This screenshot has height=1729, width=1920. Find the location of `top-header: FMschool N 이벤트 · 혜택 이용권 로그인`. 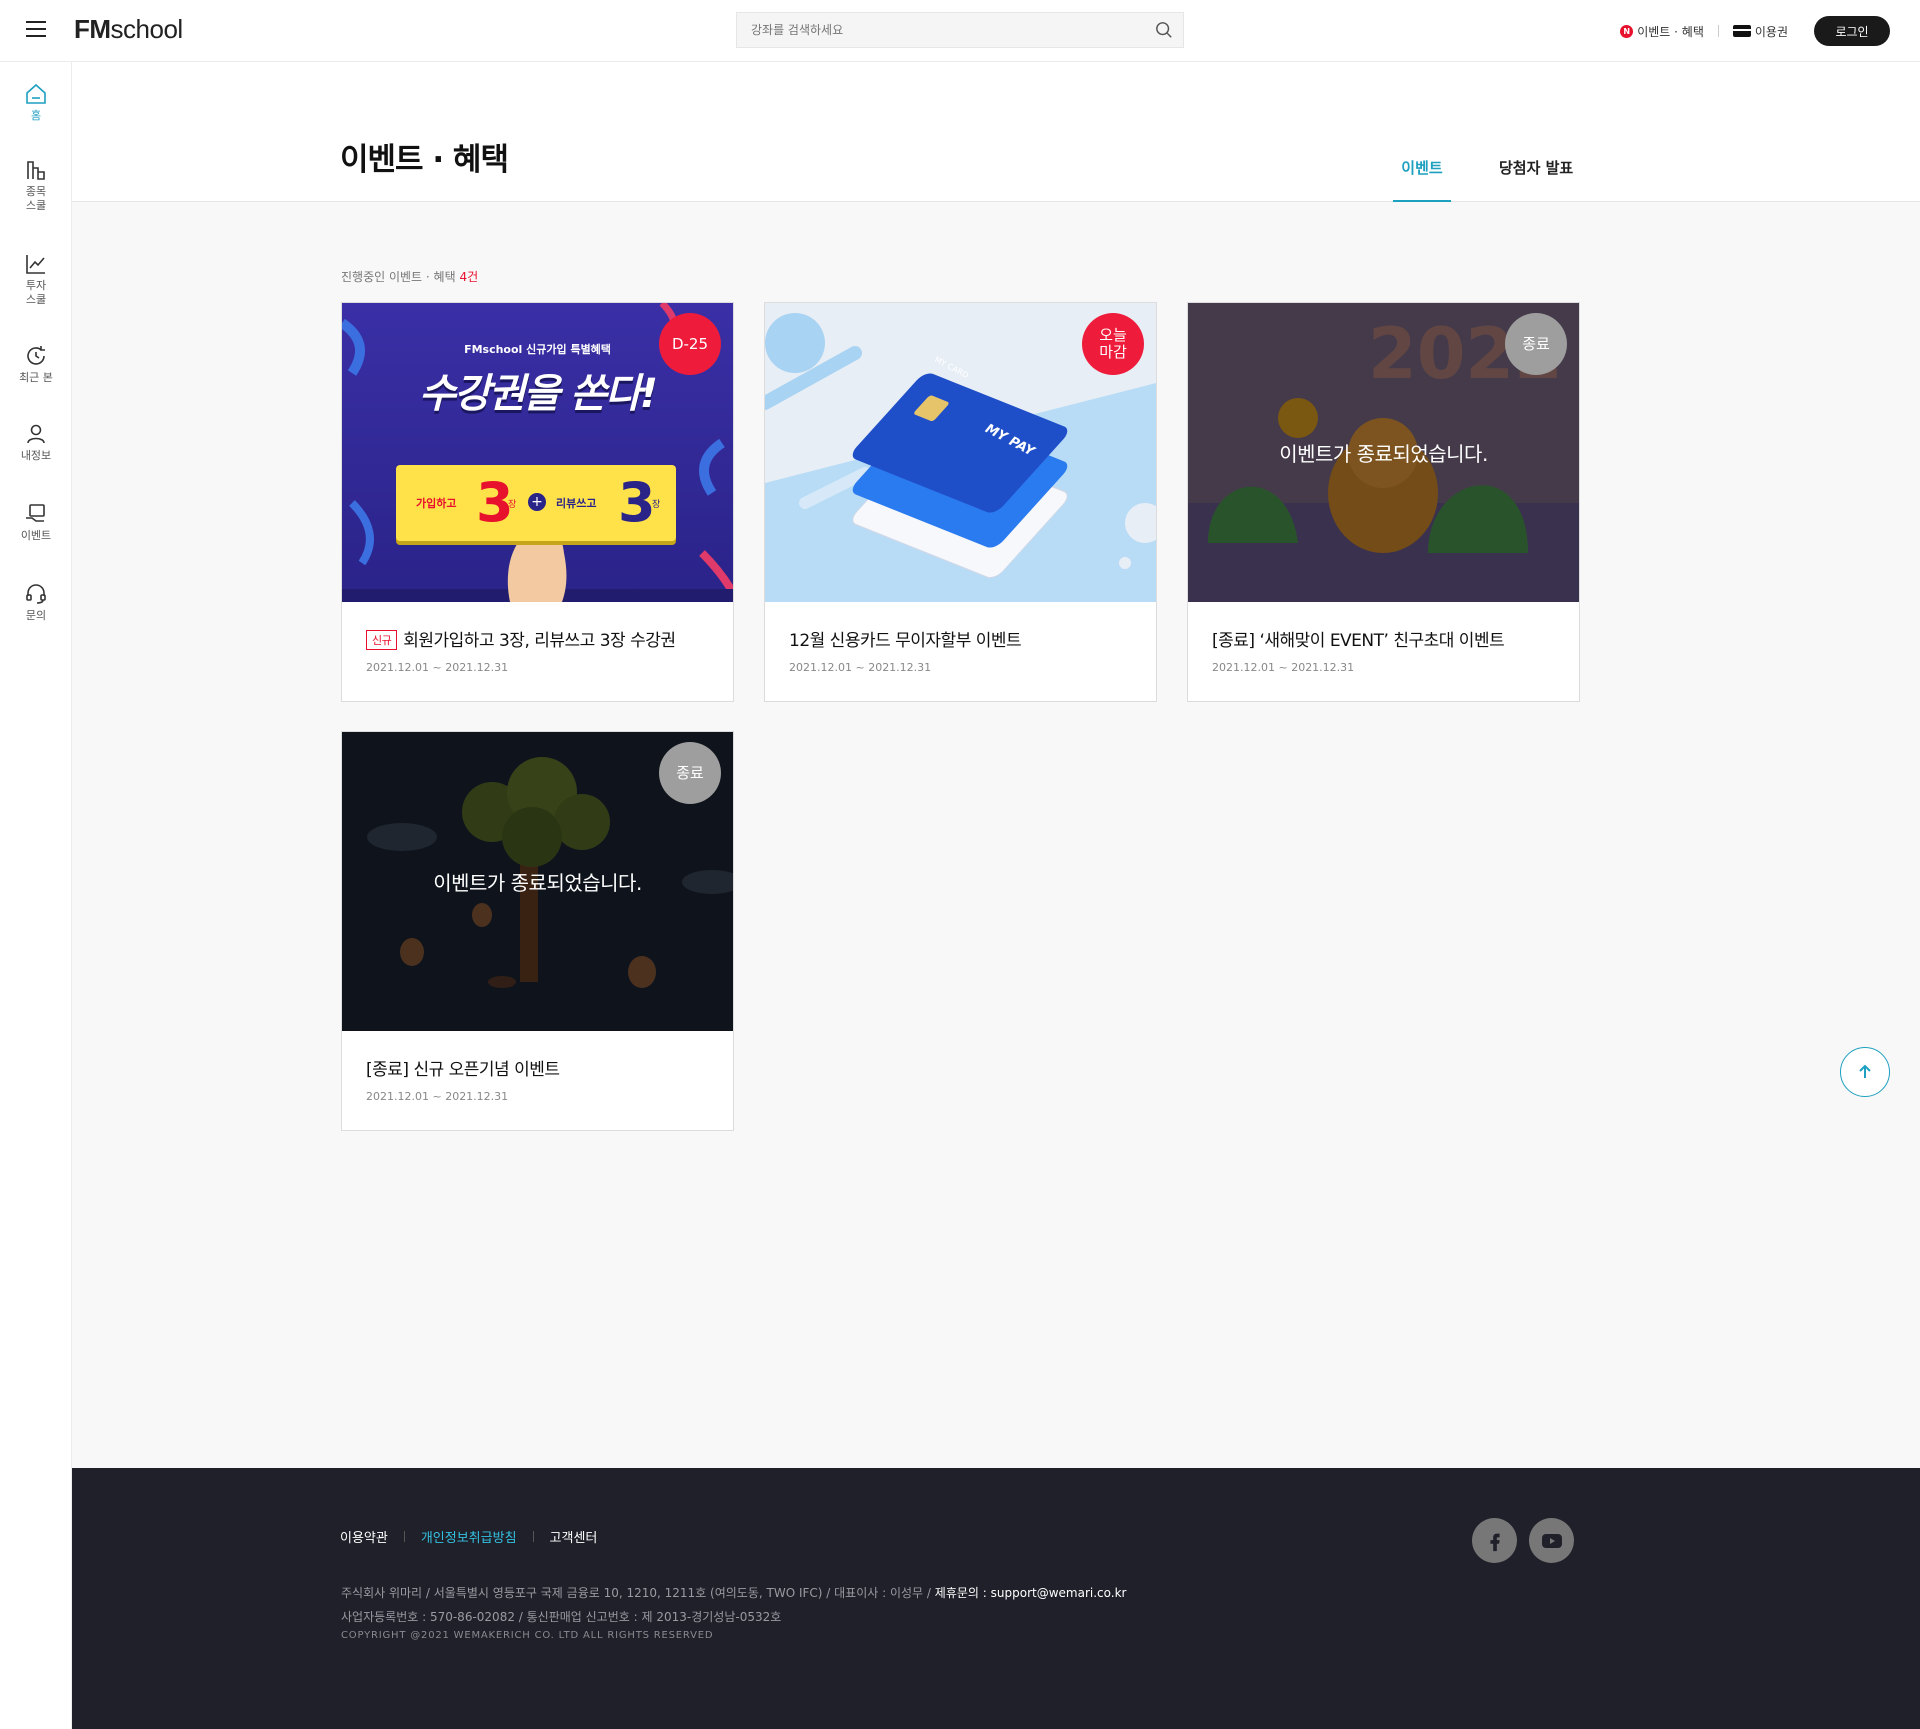

top-header: FMschool N 이벤트 · 혜택 이용권 로그인 is located at coordinates (960, 31).